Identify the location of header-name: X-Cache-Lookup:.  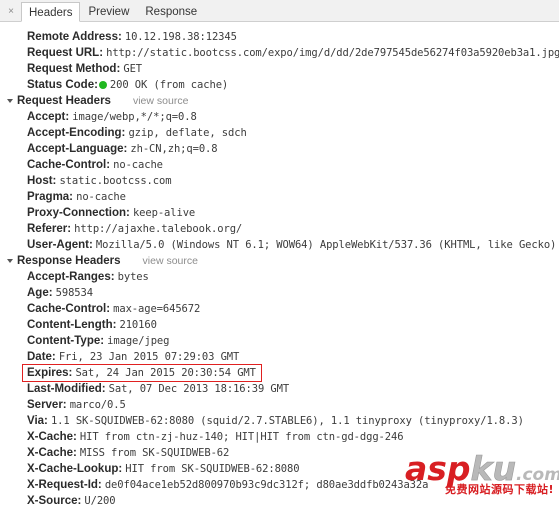
(75, 469).